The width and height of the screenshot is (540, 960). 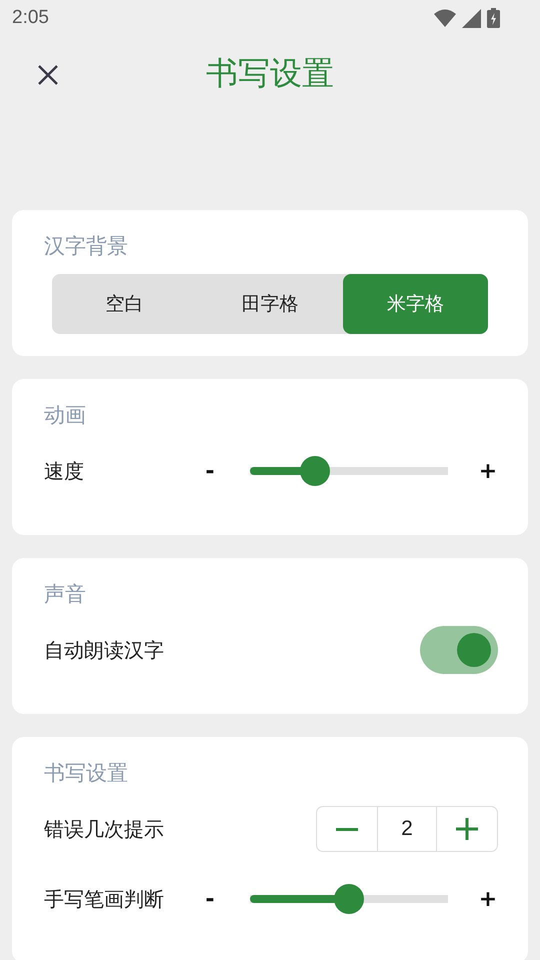 What do you see at coordinates (493, 18) in the screenshot?
I see `battery-icon` at bounding box center [493, 18].